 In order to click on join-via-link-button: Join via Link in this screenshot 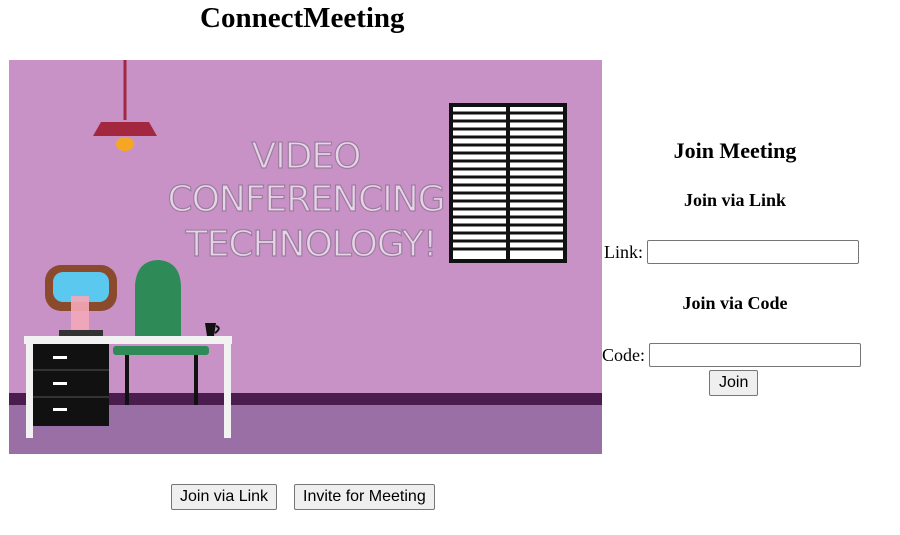, I will do `click(224, 497)`.